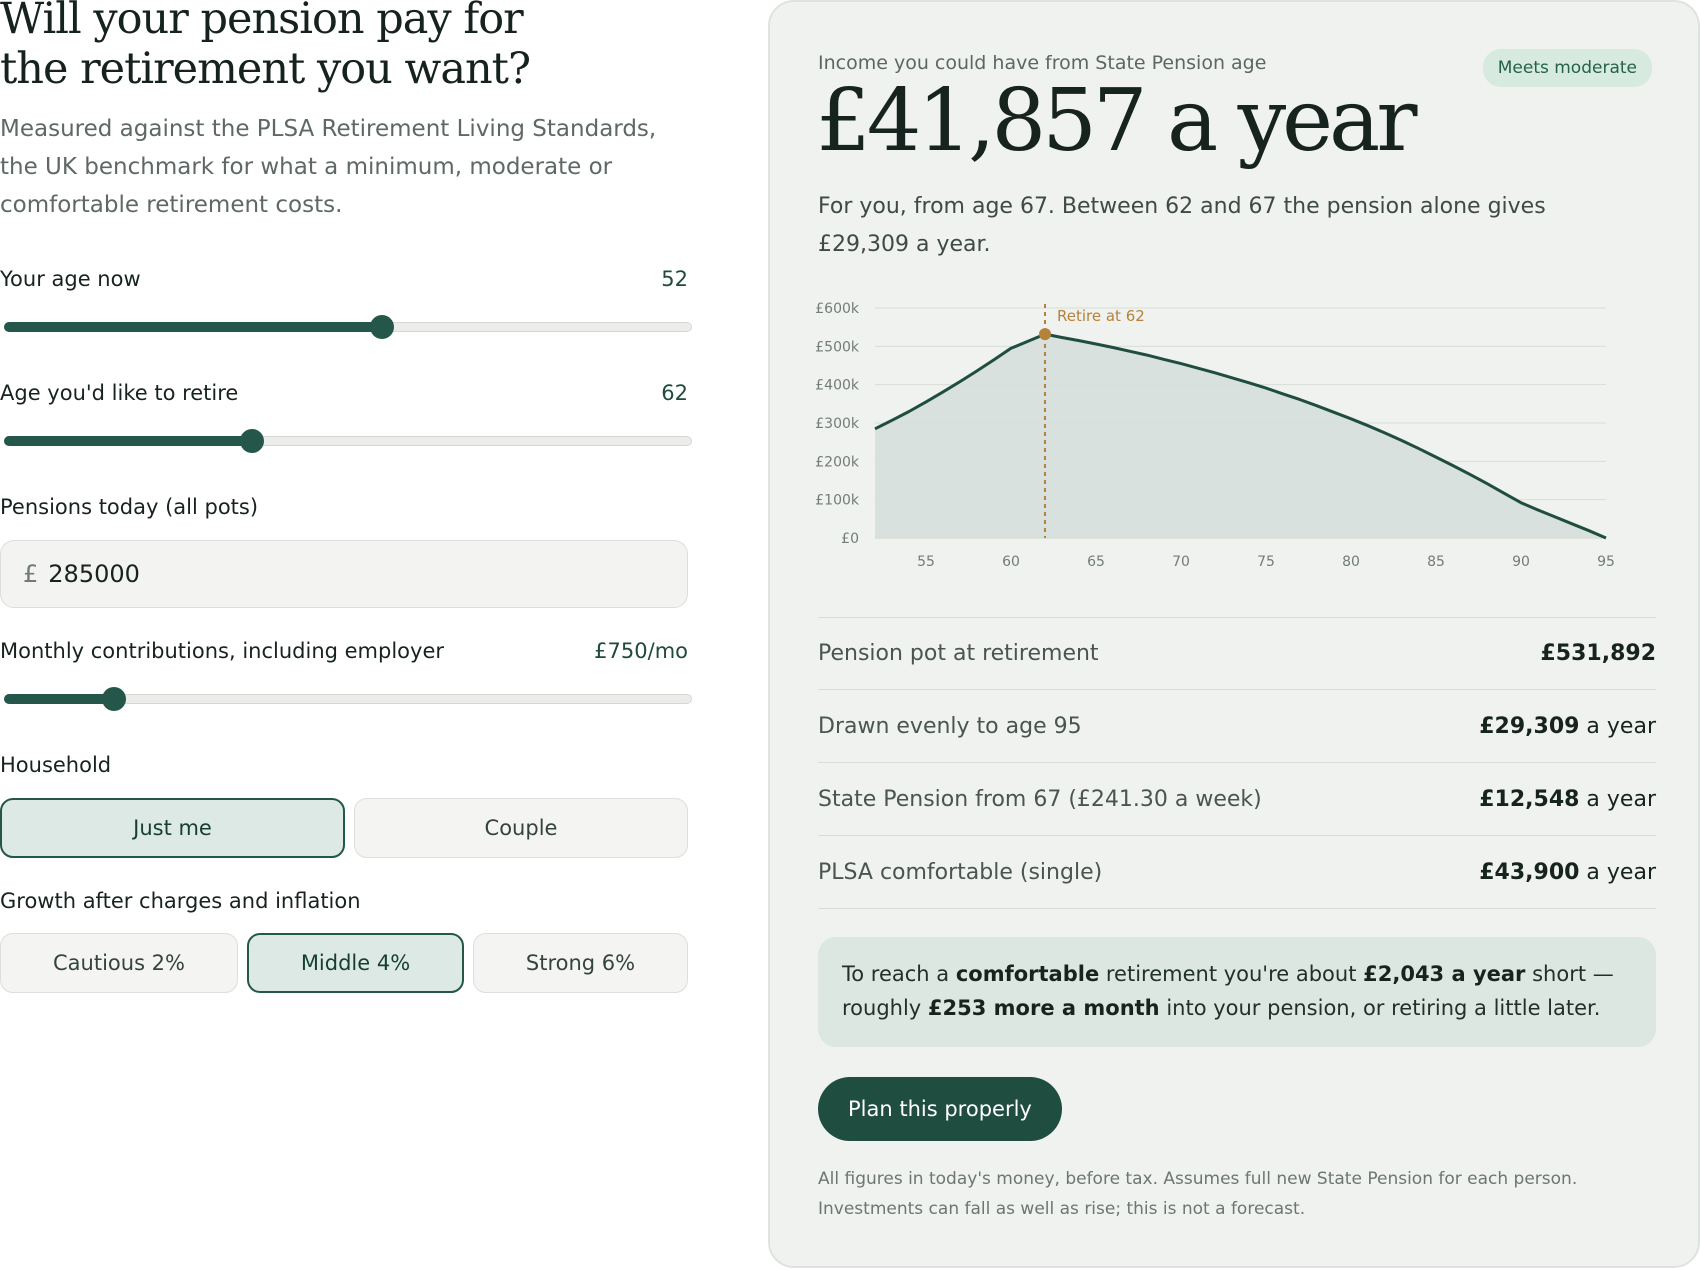  I want to click on household-label: Household, so click(56, 765).